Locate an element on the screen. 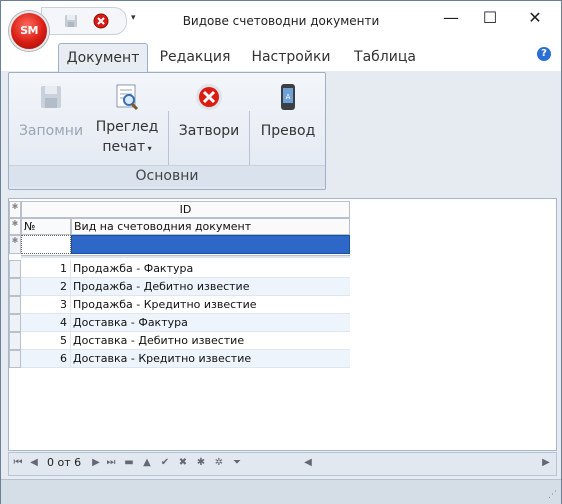 The width and height of the screenshot is (562, 504). help-icon: ? is located at coordinates (544, 54).